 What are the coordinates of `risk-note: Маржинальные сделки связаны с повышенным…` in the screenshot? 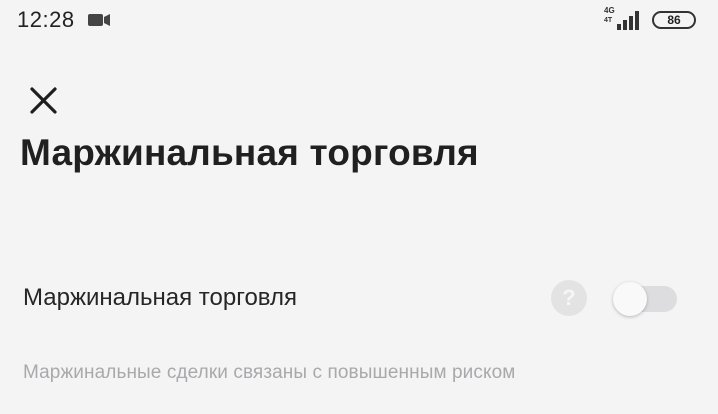 It's located at (269, 372).